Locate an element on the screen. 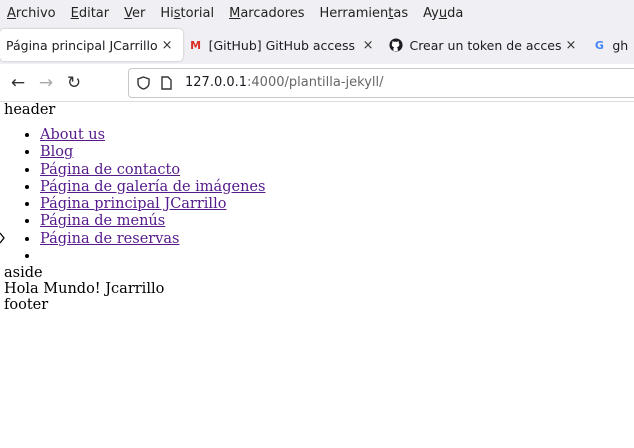  menu-editar-label: ditar is located at coordinates (94, 13).